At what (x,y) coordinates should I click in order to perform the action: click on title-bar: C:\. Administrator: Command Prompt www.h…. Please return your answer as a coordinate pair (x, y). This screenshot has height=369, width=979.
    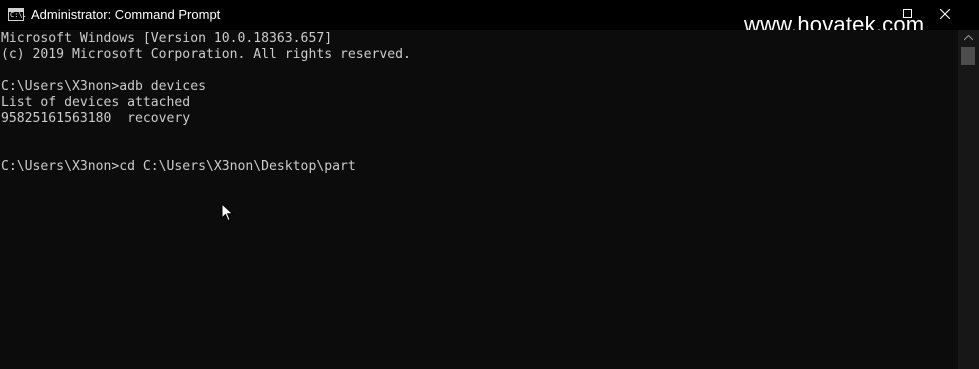
    Looking at the image, I should click on (489, 18).